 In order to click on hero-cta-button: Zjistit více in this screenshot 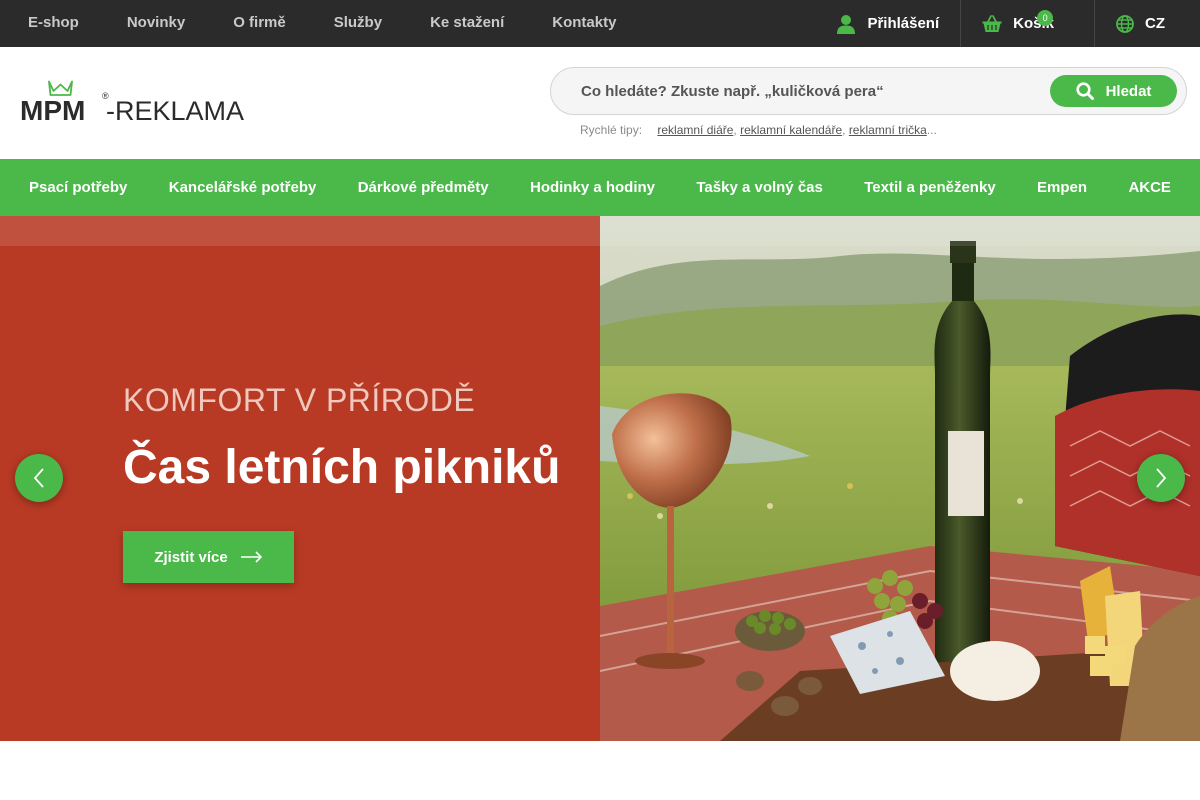, I will do `click(208, 557)`.